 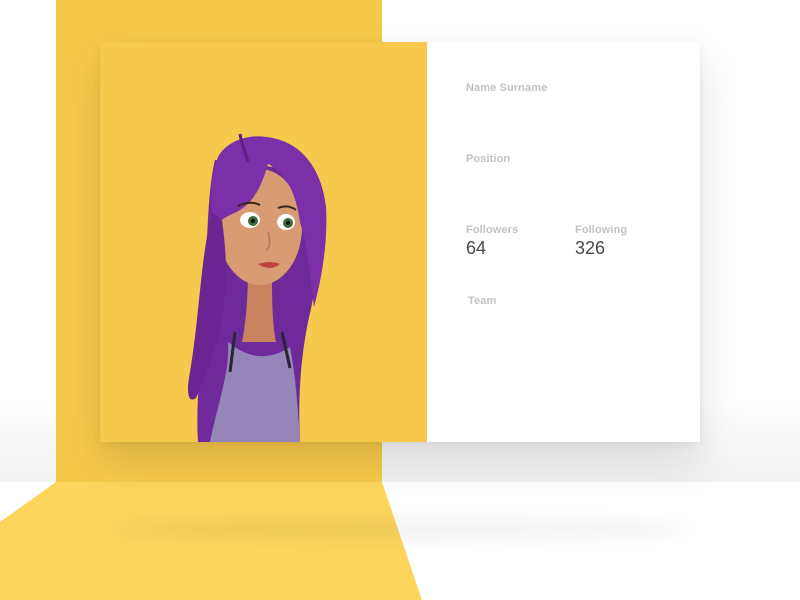 What do you see at coordinates (601, 230) in the screenshot?
I see `following-label: Following` at bounding box center [601, 230].